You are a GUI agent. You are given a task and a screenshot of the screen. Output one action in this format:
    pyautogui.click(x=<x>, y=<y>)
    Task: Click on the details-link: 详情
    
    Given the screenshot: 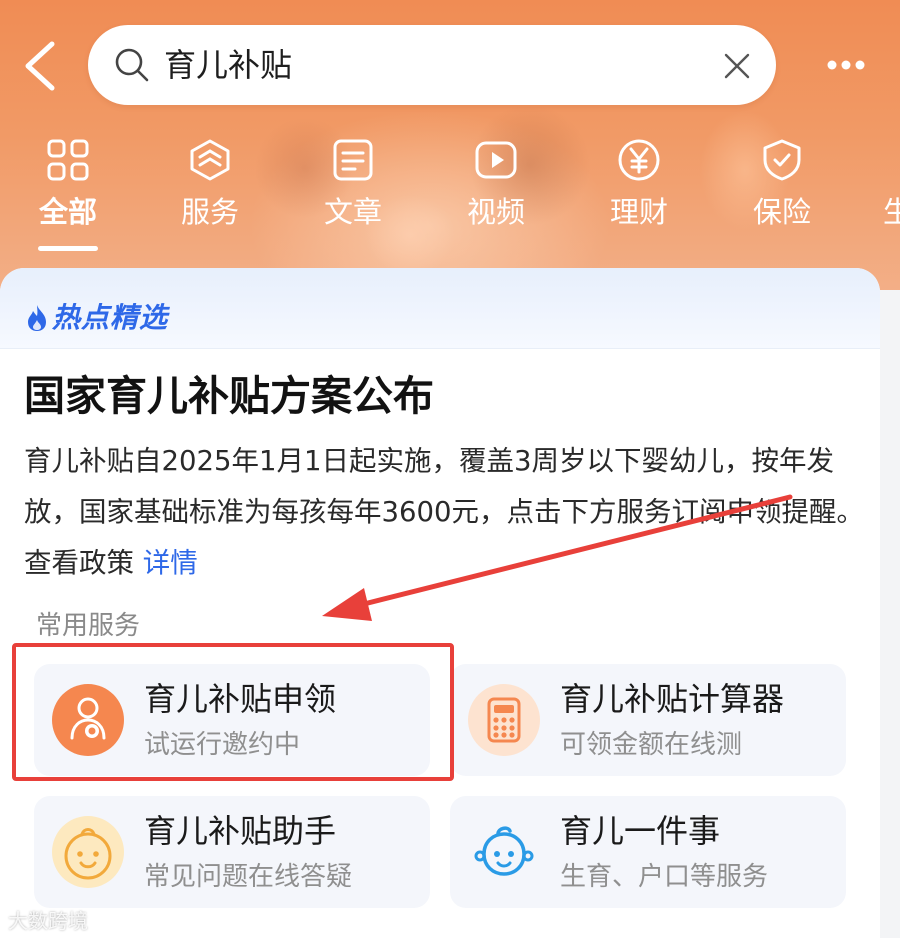 What is the action you would take?
    pyautogui.click(x=170, y=563)
    